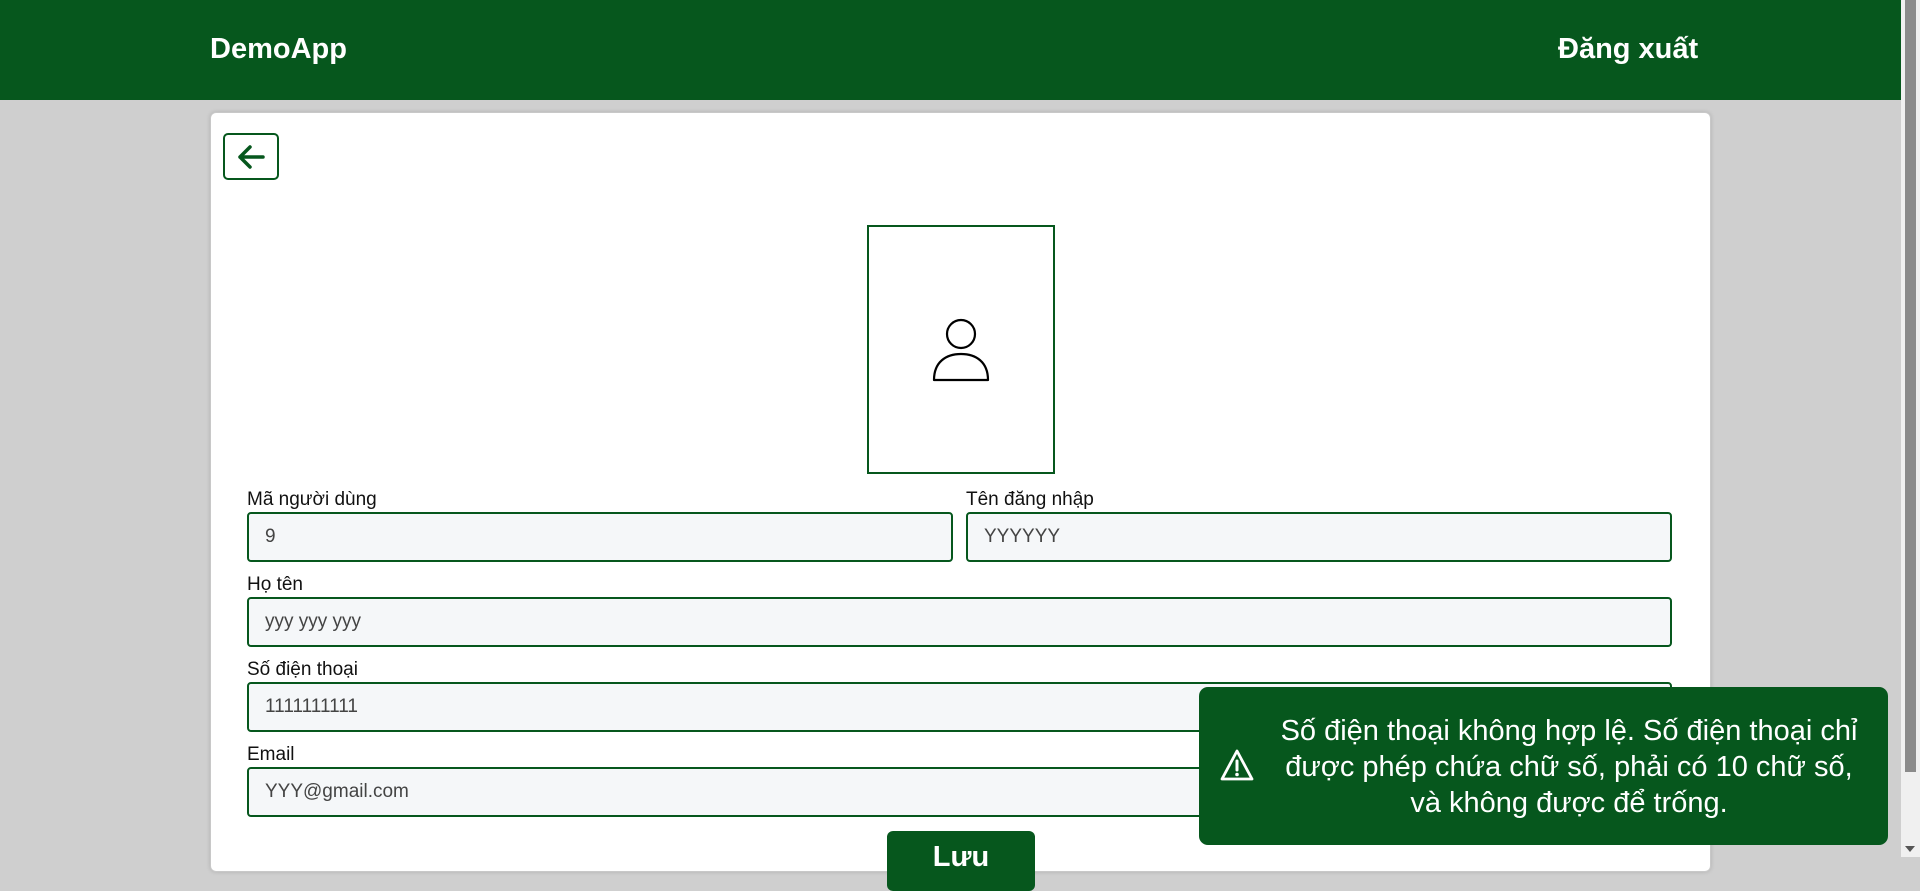 Image resolution: width=1920 pixels, height=891 pixels. I want to click on full-name-field: yyy yyy yyy, so click(959, 622).